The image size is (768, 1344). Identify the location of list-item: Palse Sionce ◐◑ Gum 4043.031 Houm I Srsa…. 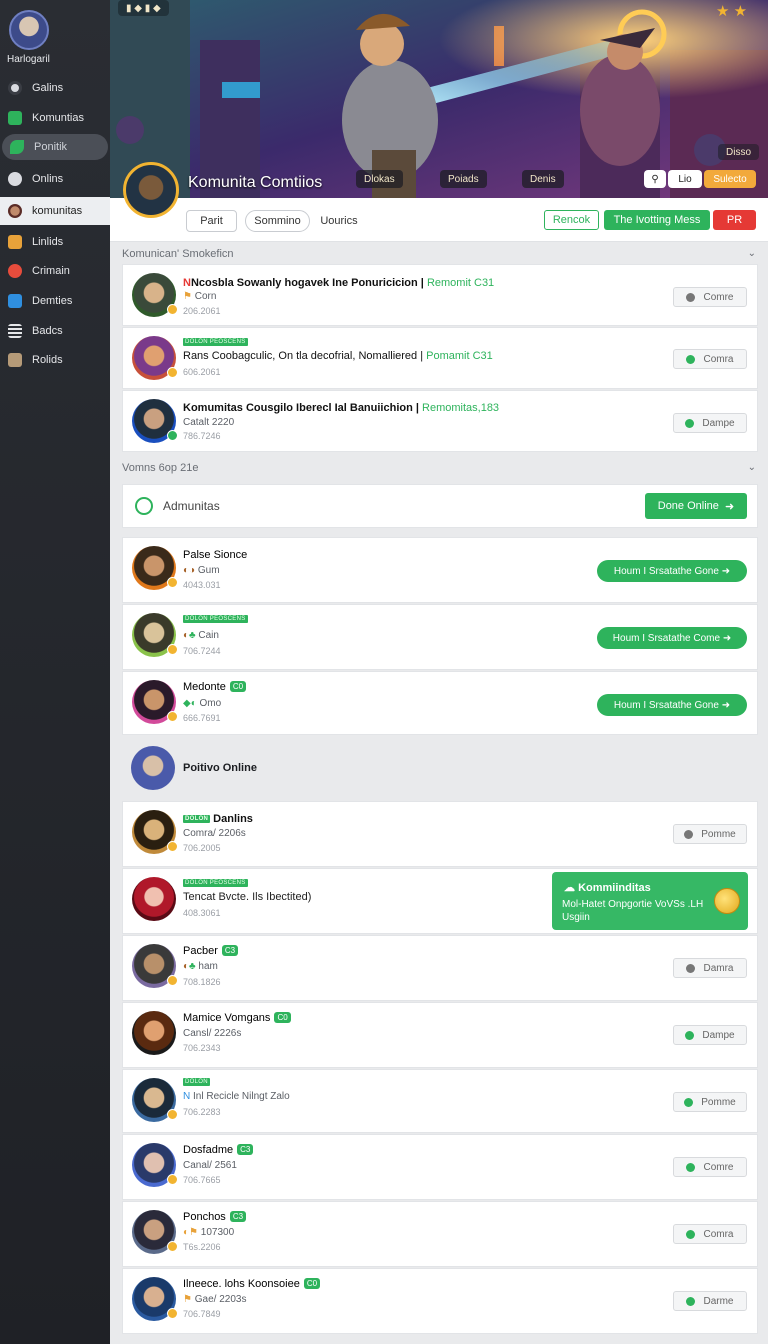
(440, 570).